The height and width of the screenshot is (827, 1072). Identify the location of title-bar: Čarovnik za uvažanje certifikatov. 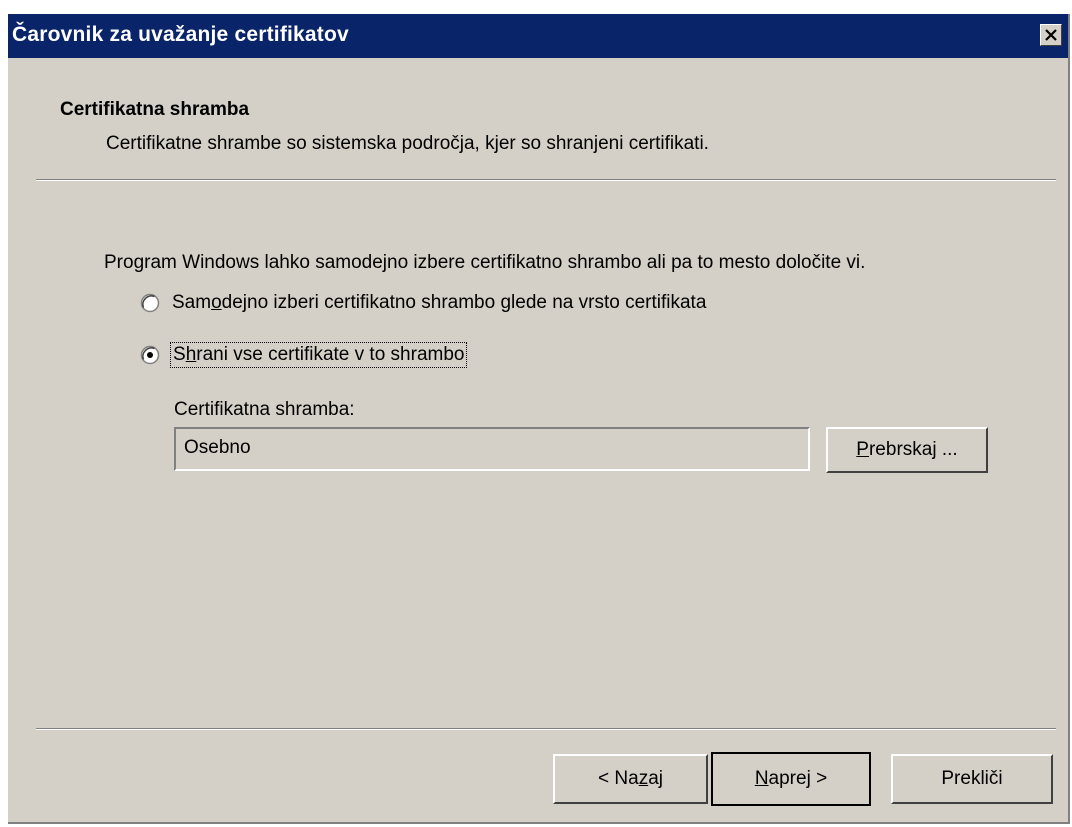
(538, 36).